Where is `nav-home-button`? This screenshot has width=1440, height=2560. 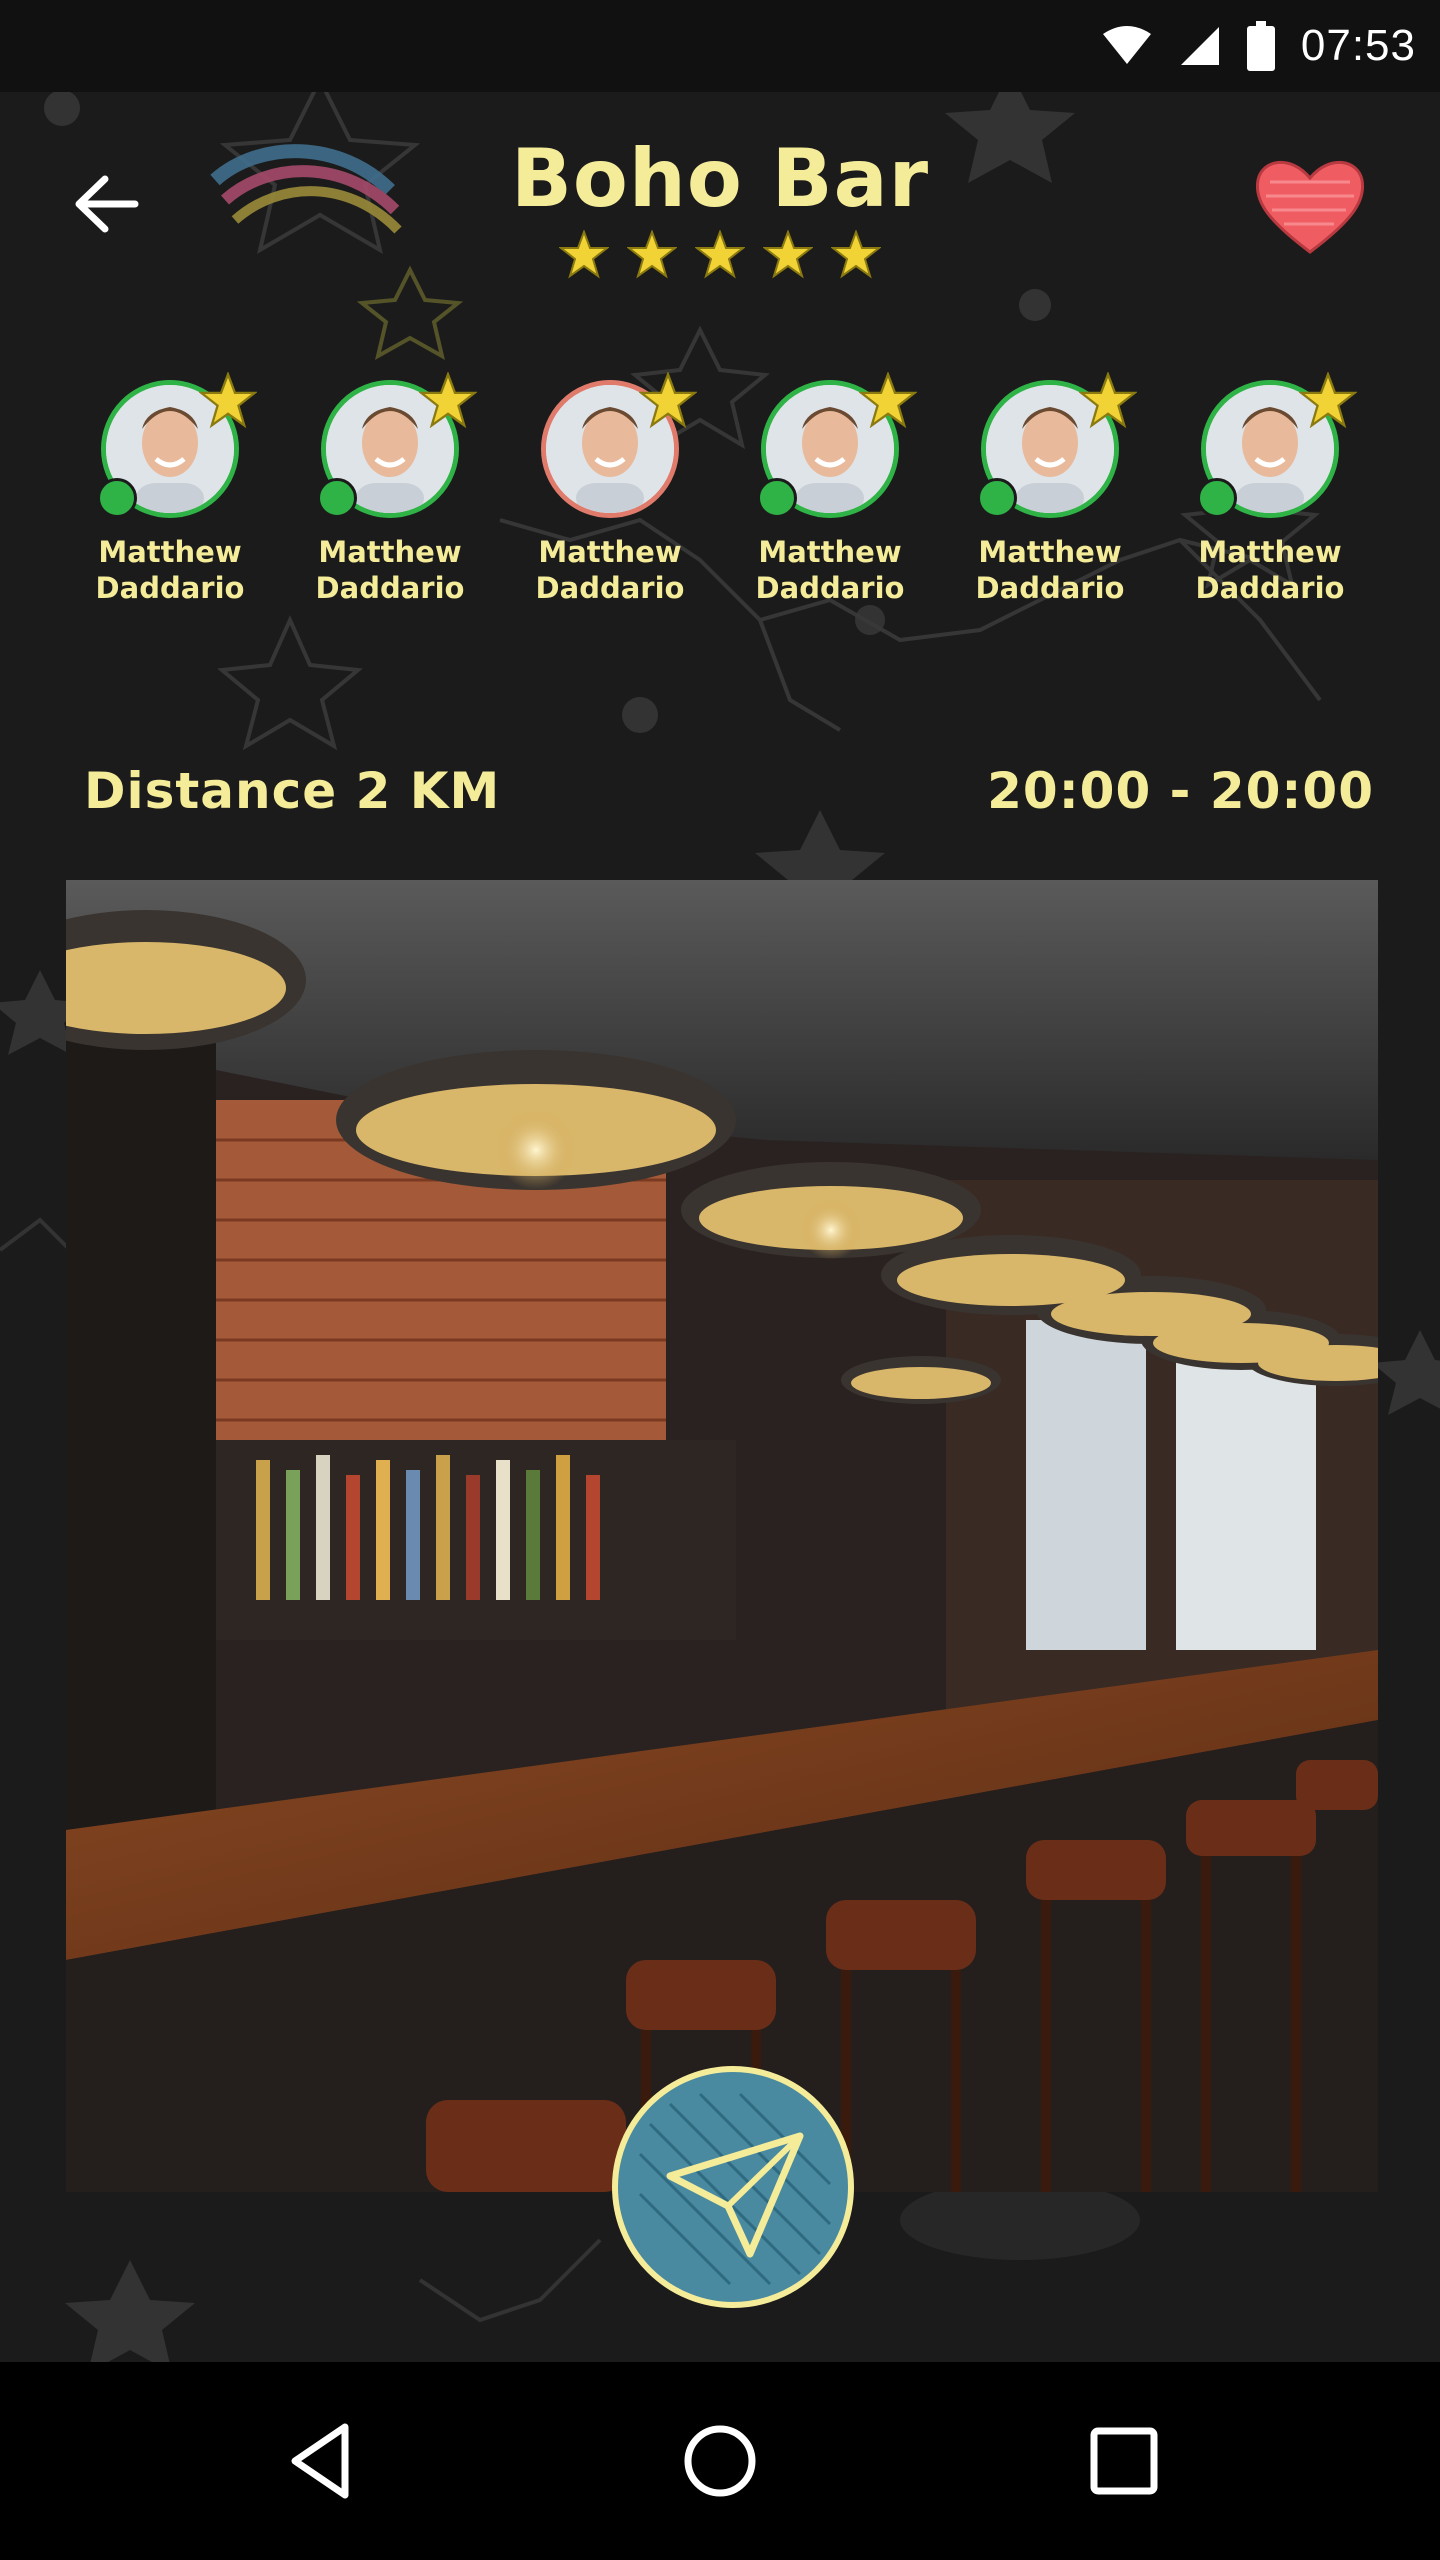
nav-home-button is located at coordinates (720, 2461).